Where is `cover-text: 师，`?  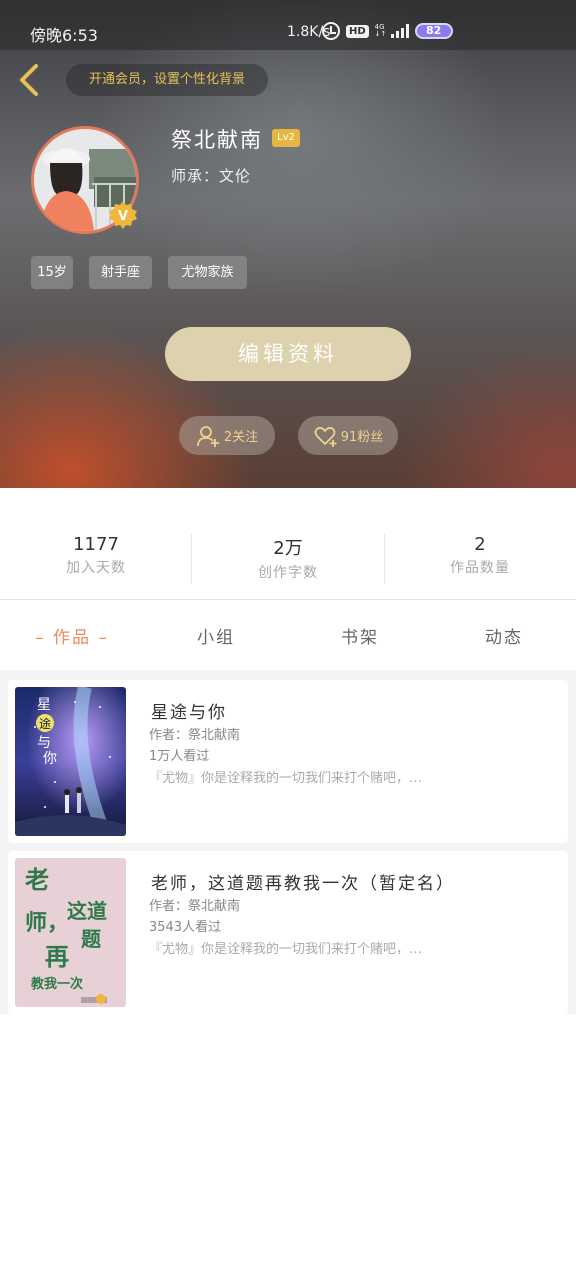
cover-text: 师， is located at coordinates (47, 923).